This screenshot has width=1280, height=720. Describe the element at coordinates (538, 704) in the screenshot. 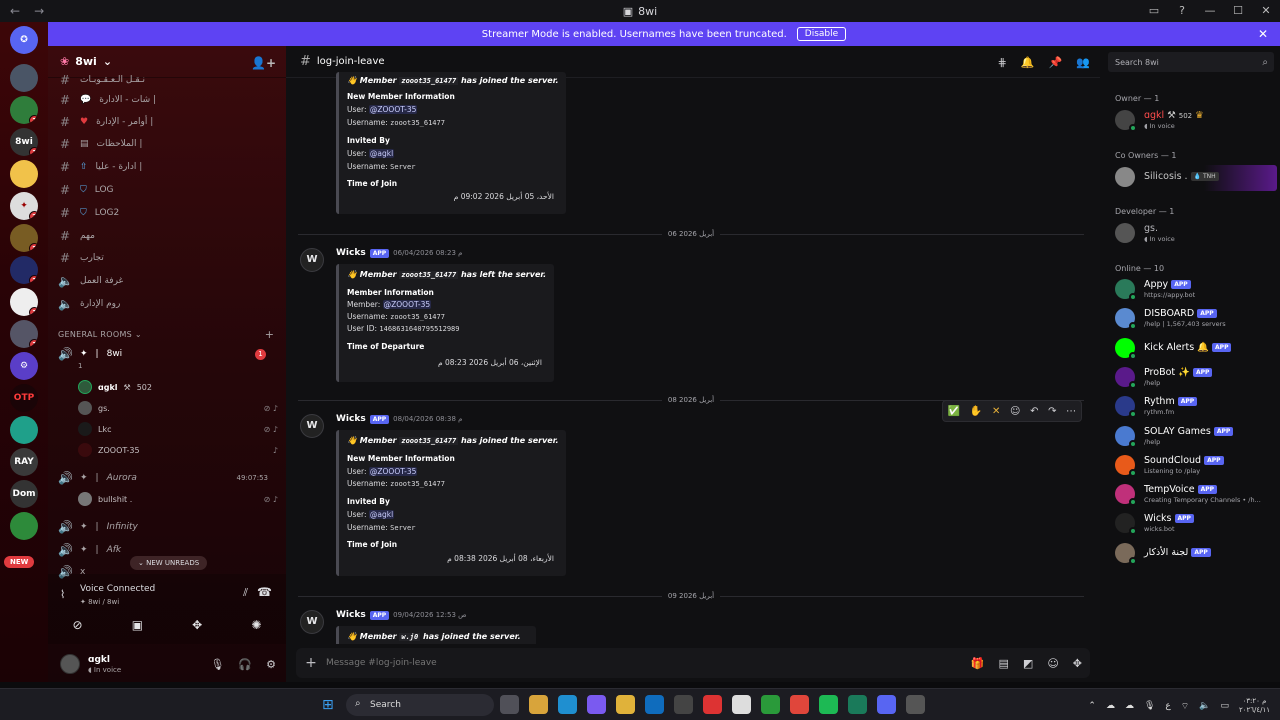

I see `widgets-icon` at that location.